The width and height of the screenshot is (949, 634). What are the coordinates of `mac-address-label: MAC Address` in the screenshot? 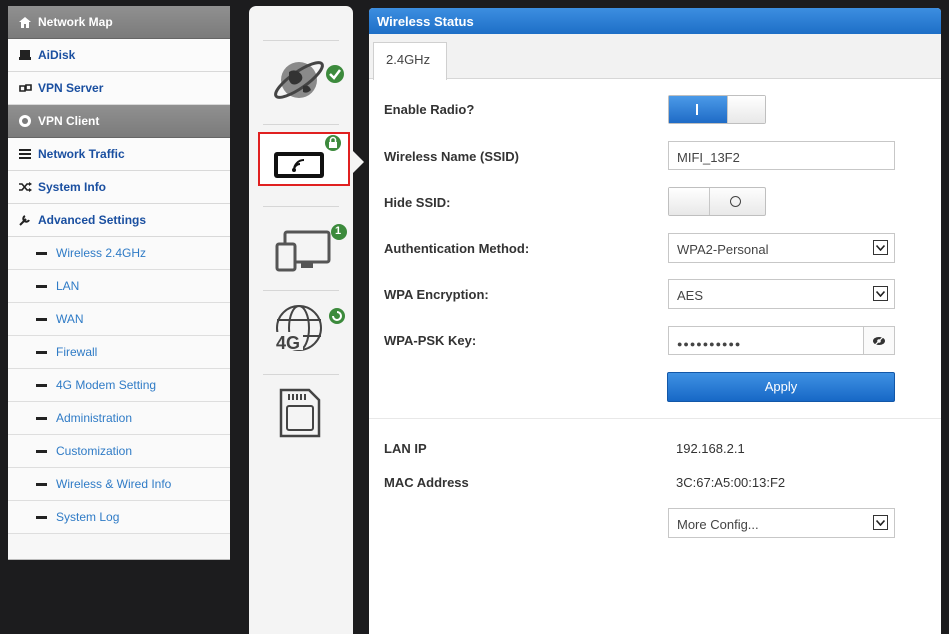 It's located at (426, 482).